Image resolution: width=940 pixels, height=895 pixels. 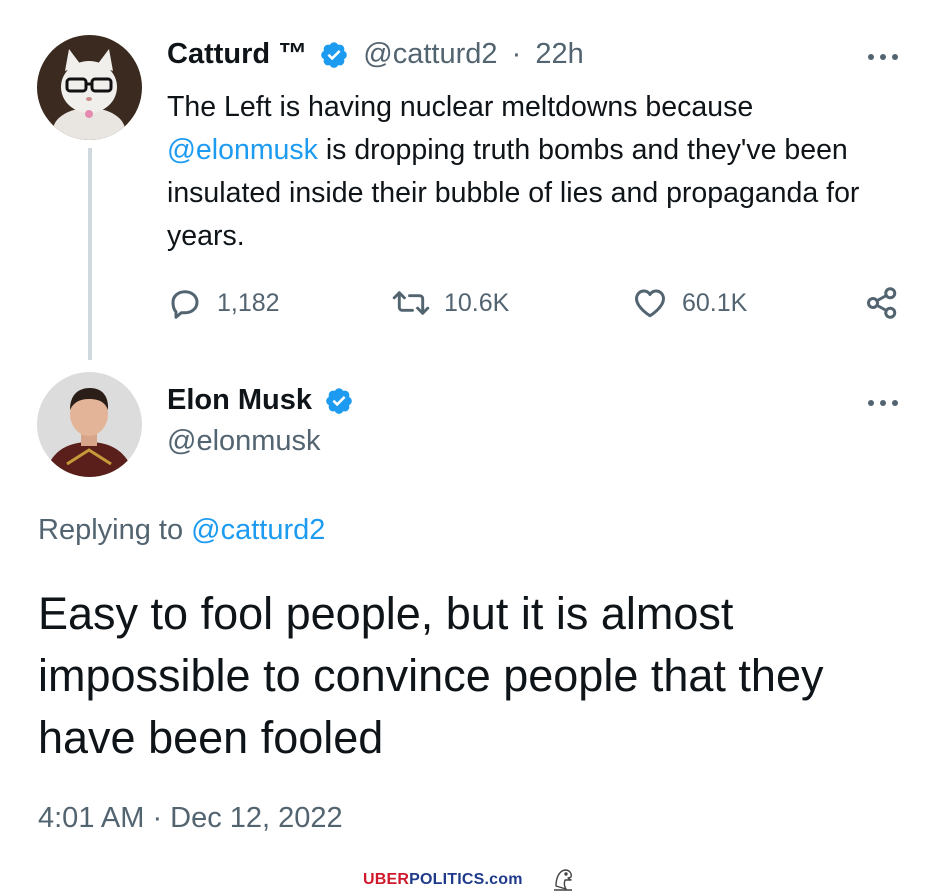 I want to click on replying-to-label: Replying to, so click(x=111, y=530).